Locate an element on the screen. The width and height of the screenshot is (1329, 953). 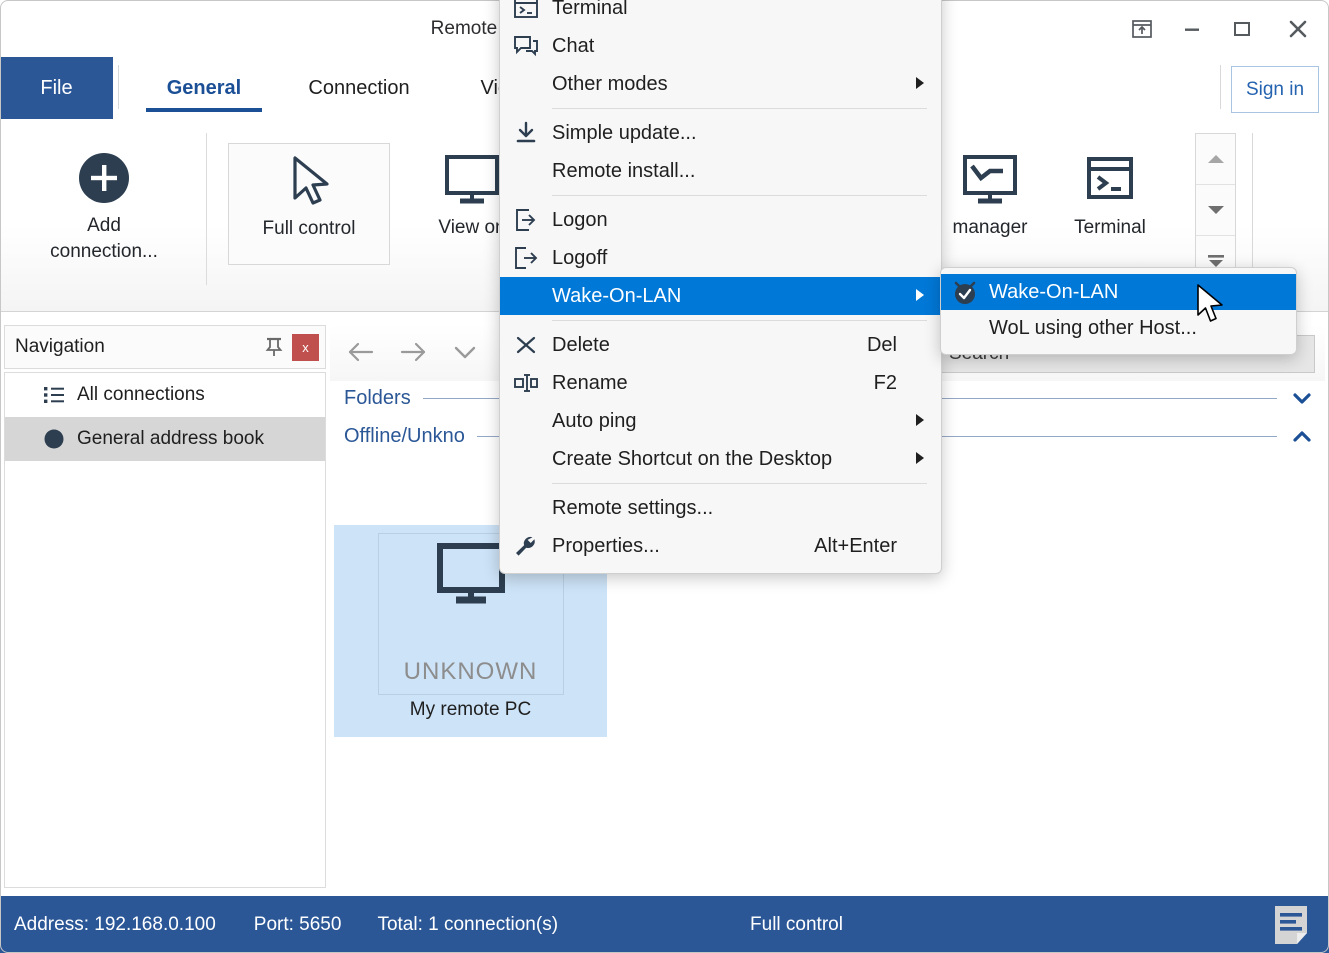
menu-item-logoff-label: Logoff is located at coordinates (580, 257).